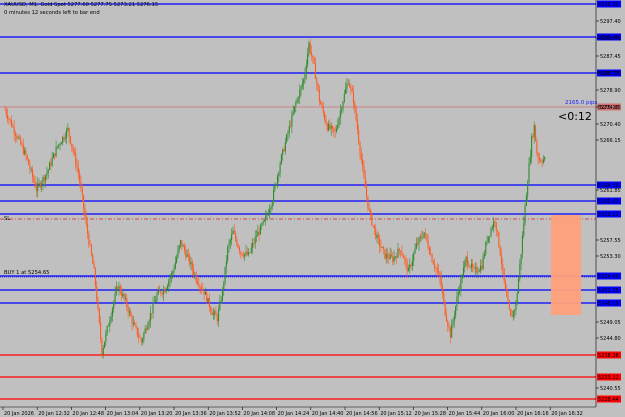  What do you see at coordinates (610, 39) in the screenshot?
I see `price-tick-label: 5293.15` at bounding box center [610, 39].